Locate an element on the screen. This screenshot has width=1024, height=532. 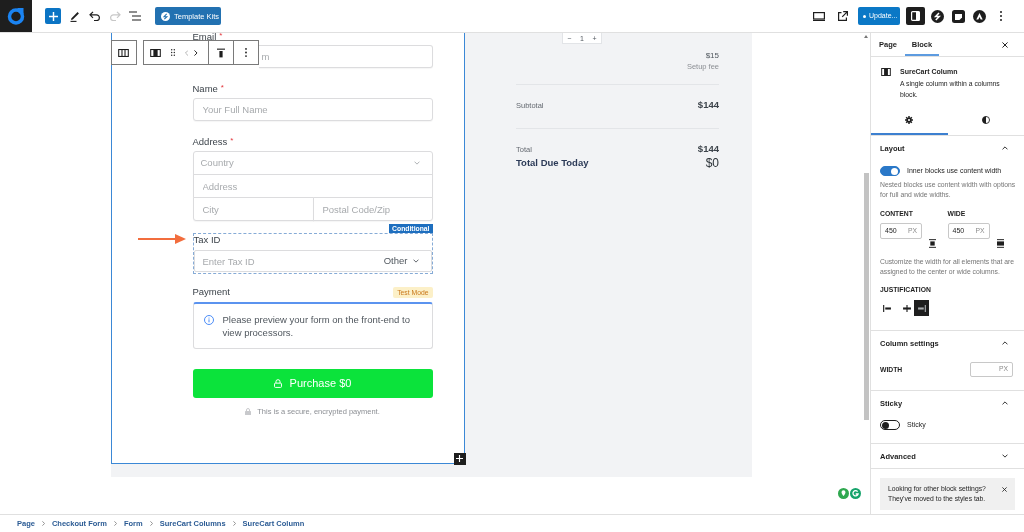
pin-badge-icon is located at coordinates (843, 493).